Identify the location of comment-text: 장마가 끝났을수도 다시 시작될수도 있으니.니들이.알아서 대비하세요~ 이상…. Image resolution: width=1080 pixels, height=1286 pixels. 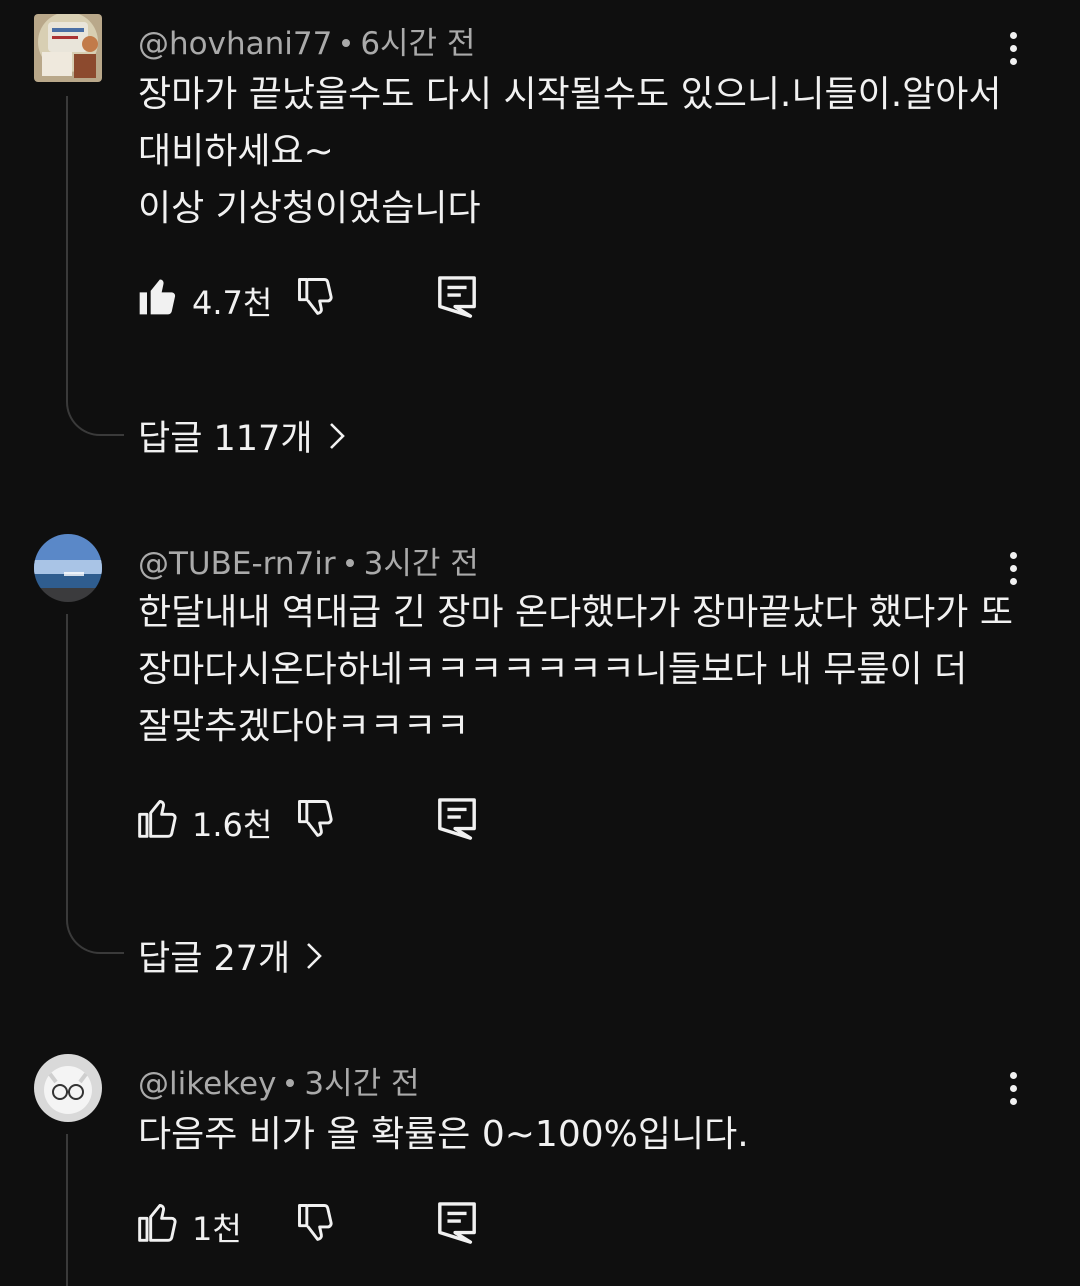
(578, 151).